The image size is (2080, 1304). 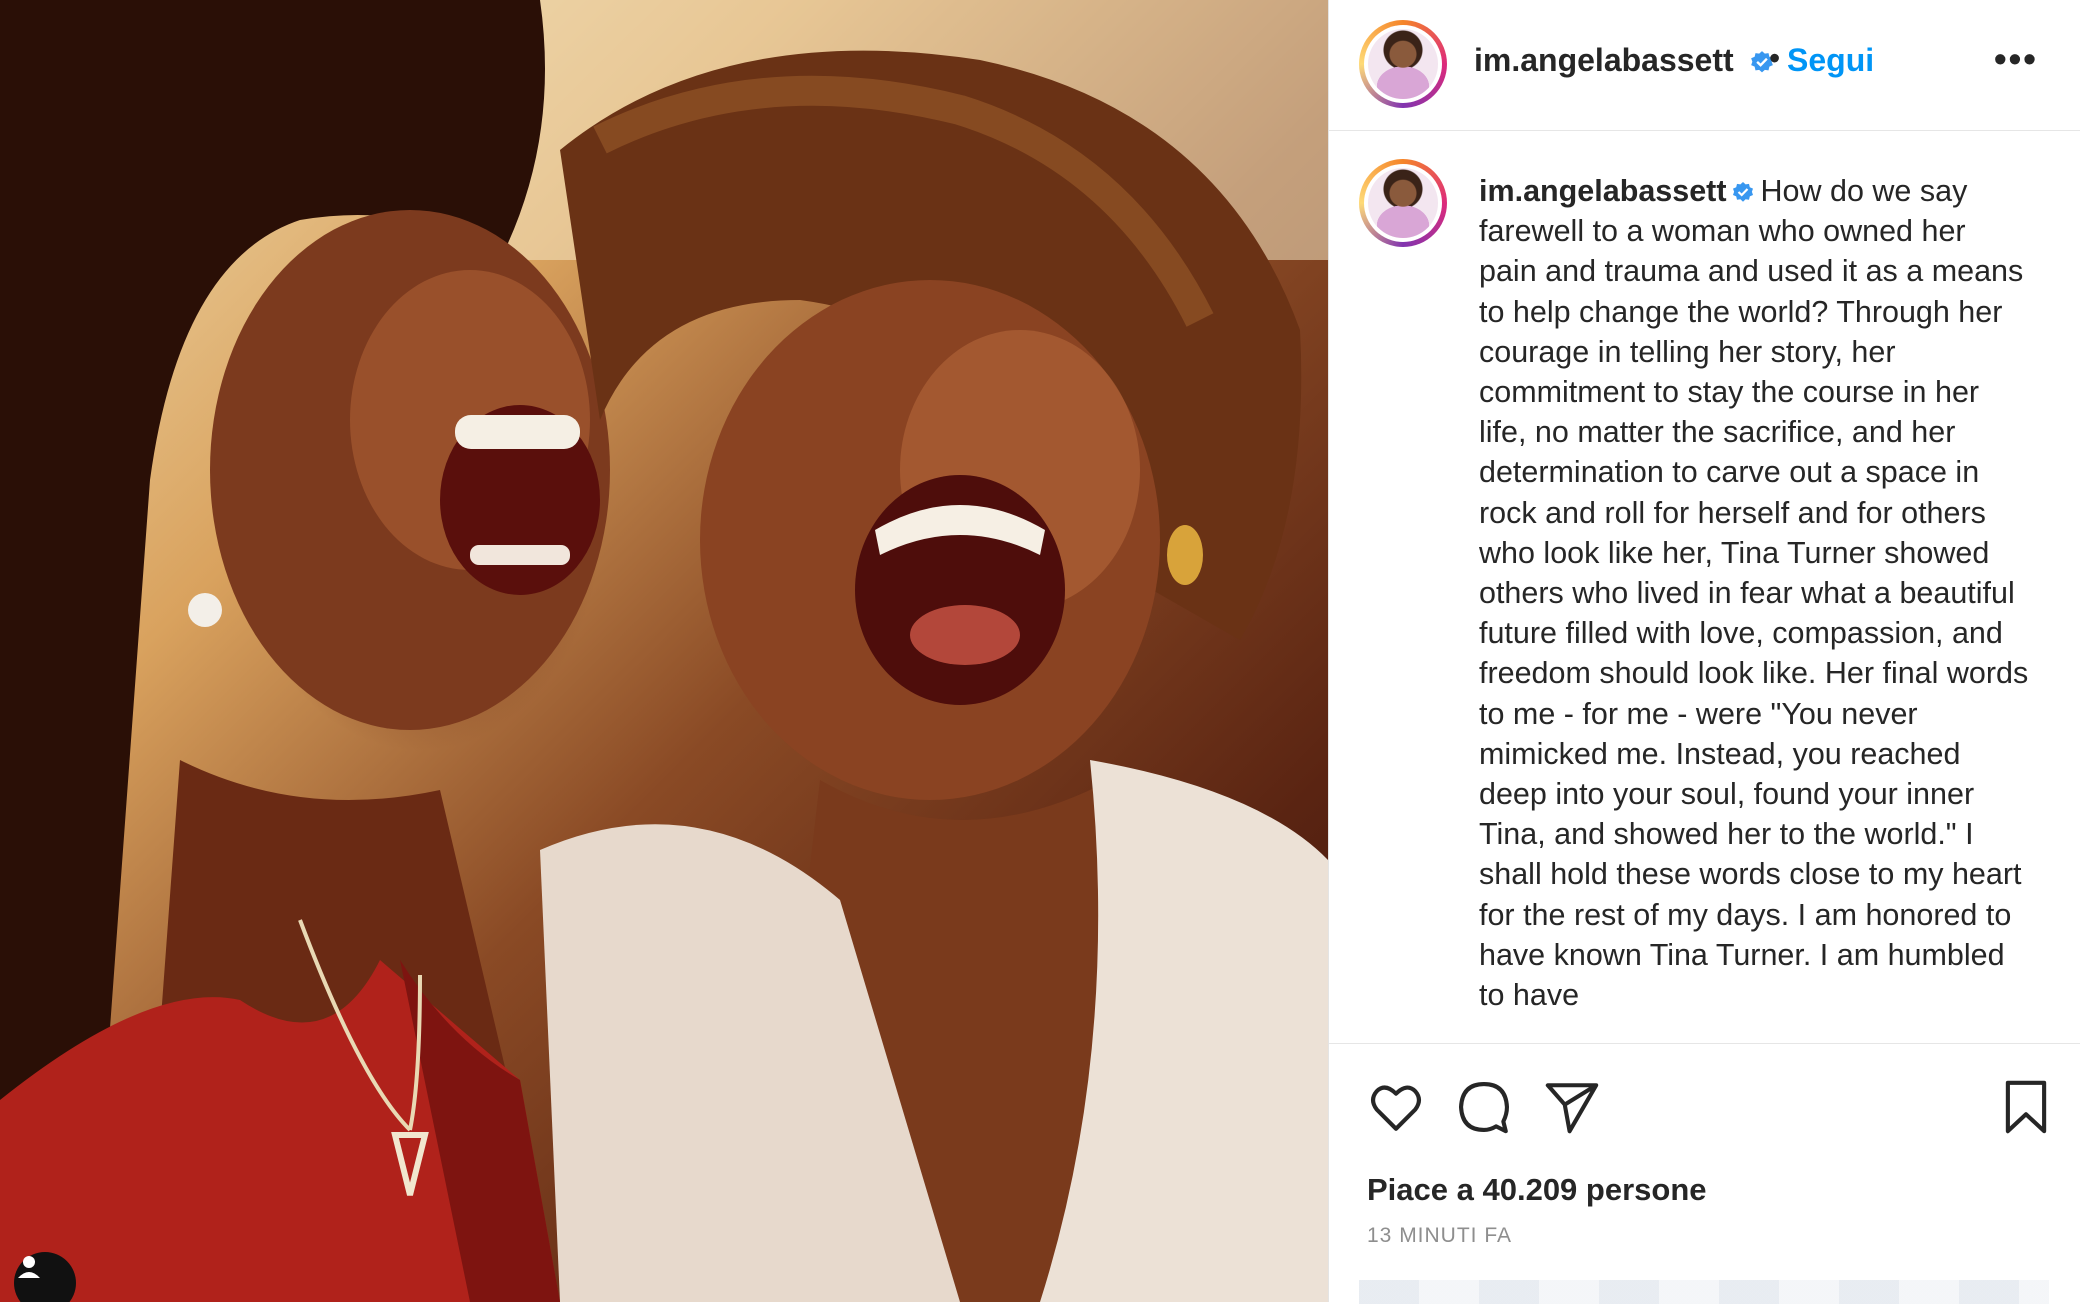 I want to click on more-options-button: •••, so click(x=2016, y=59).